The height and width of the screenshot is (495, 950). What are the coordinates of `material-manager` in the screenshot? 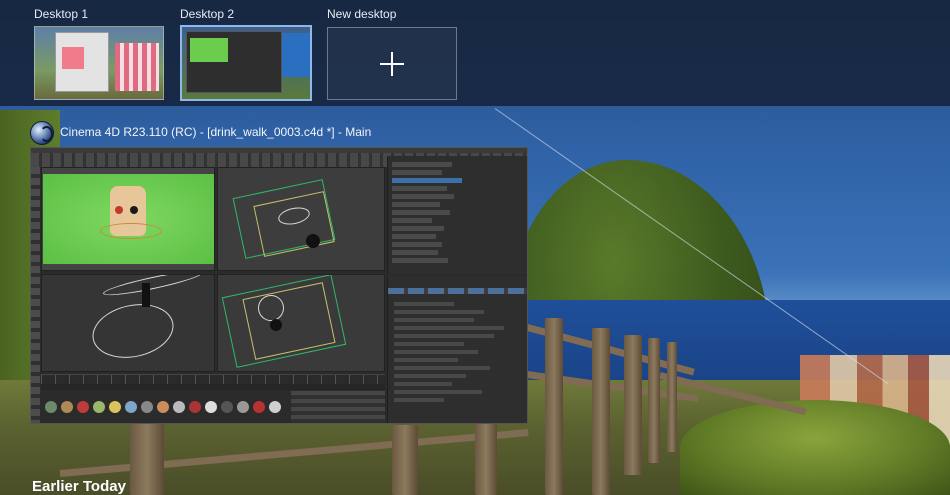 It's located at (166, 407).